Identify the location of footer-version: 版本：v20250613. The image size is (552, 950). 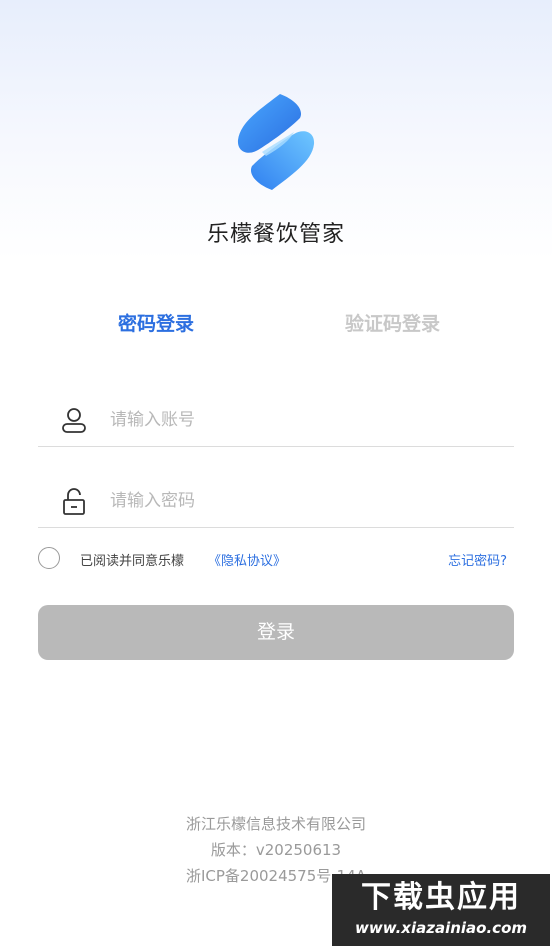
(276, 850).